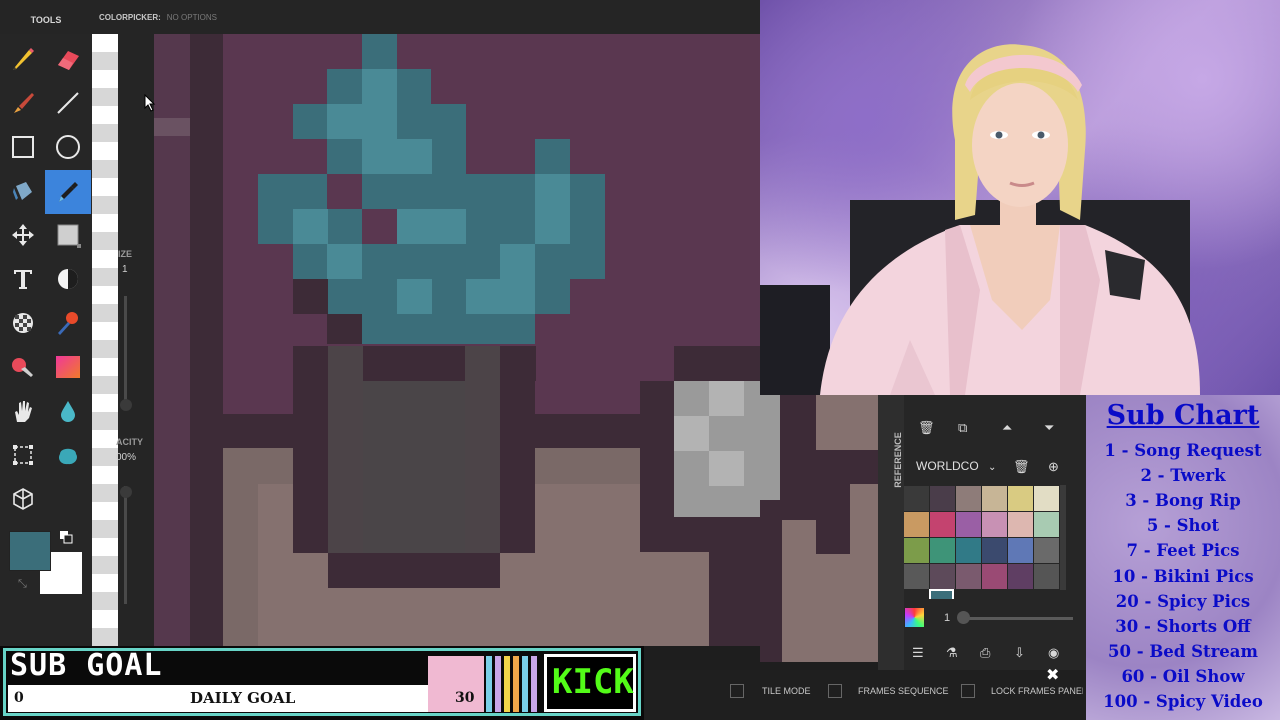  What do you see at coordinates (956, 466) in the screenshot?
I see `palette-name: WORLDCO ⌄` at bounding box center [956, 466].